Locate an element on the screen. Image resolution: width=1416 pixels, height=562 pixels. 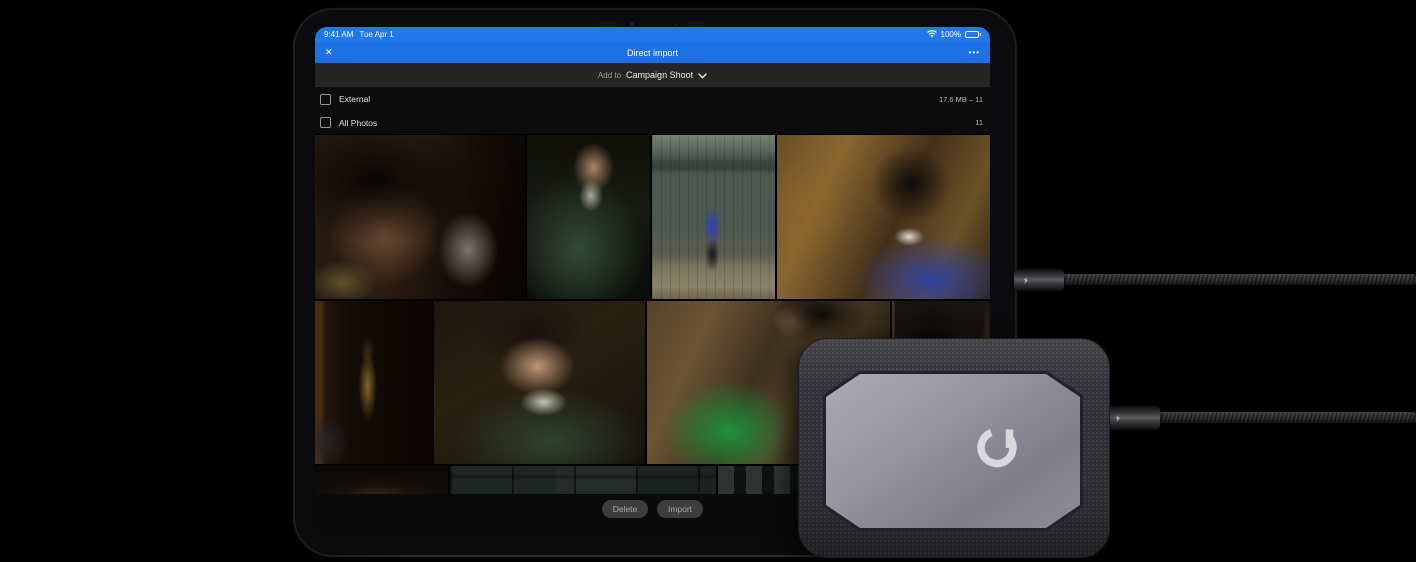
source-label: External is located at coordinates (355, 99).